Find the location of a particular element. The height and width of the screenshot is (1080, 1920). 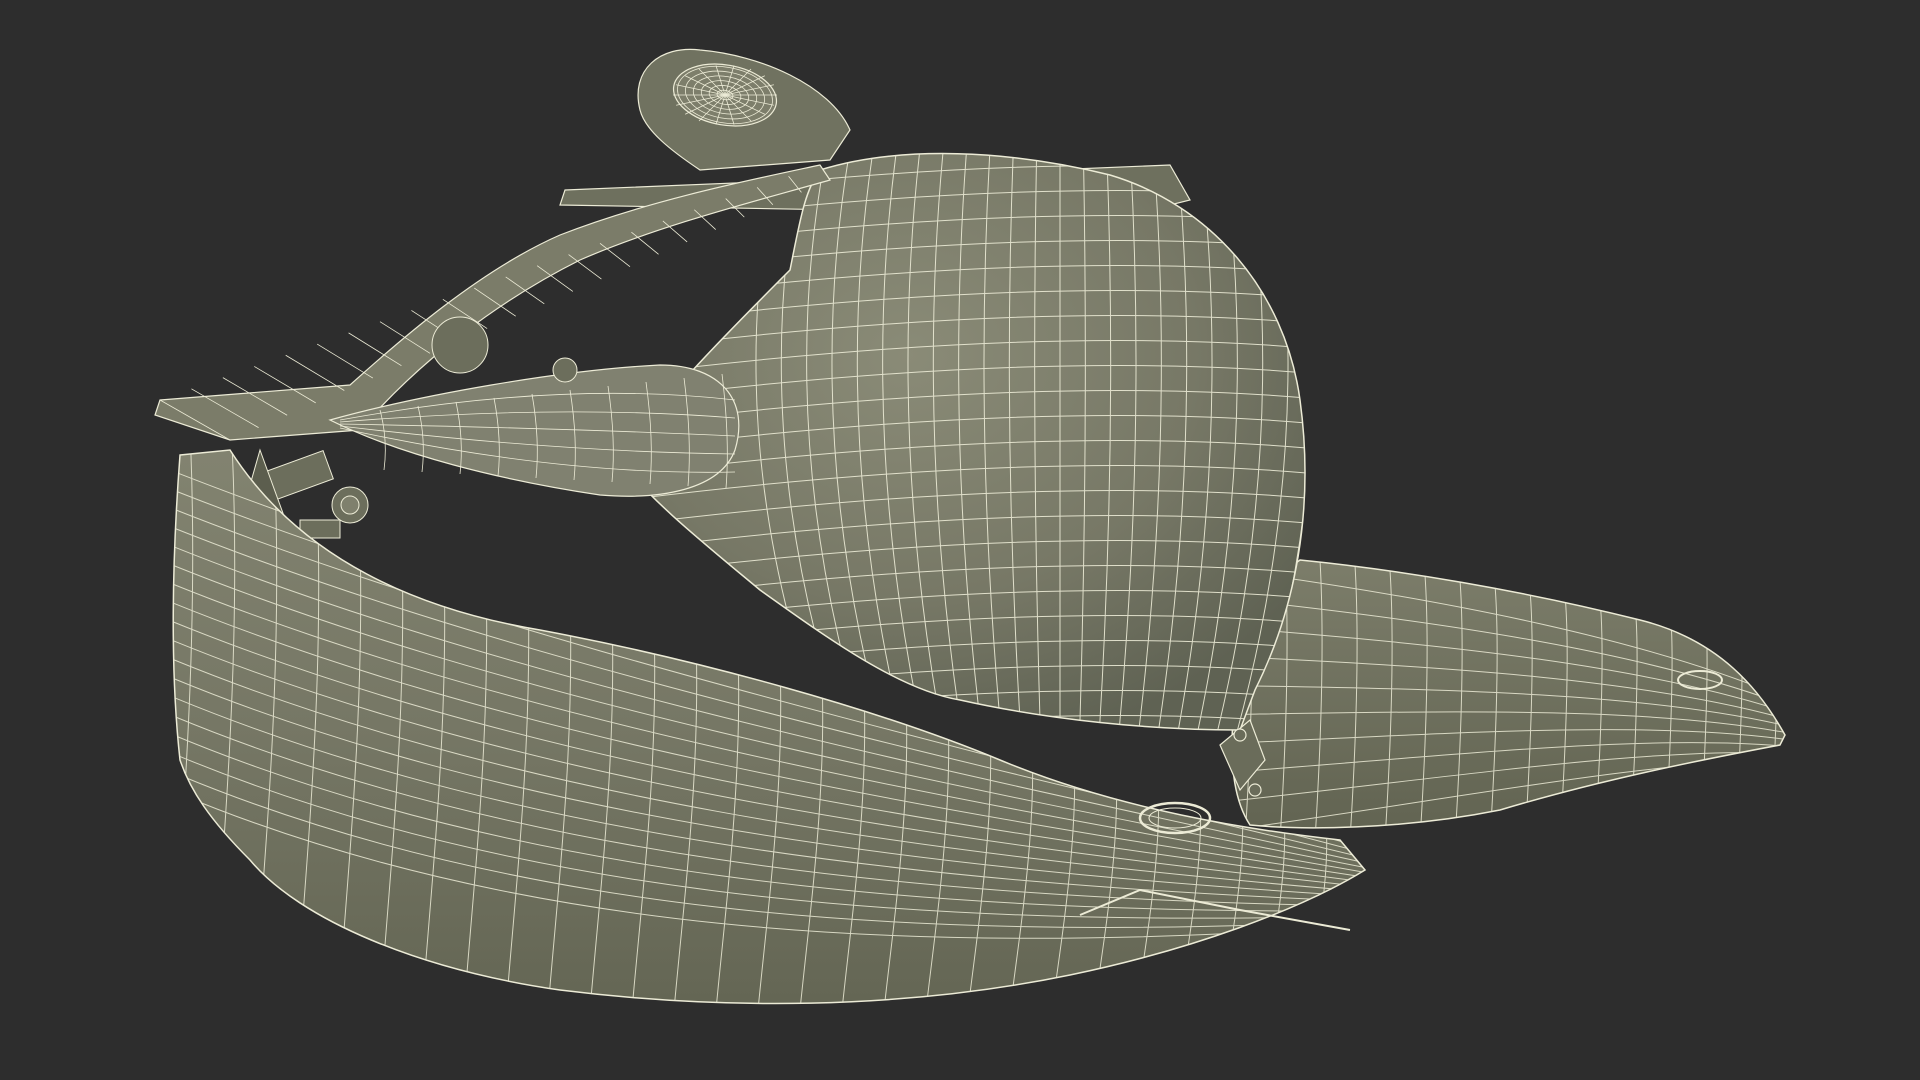

right-pontoon is located at coordinates (1508, 694).